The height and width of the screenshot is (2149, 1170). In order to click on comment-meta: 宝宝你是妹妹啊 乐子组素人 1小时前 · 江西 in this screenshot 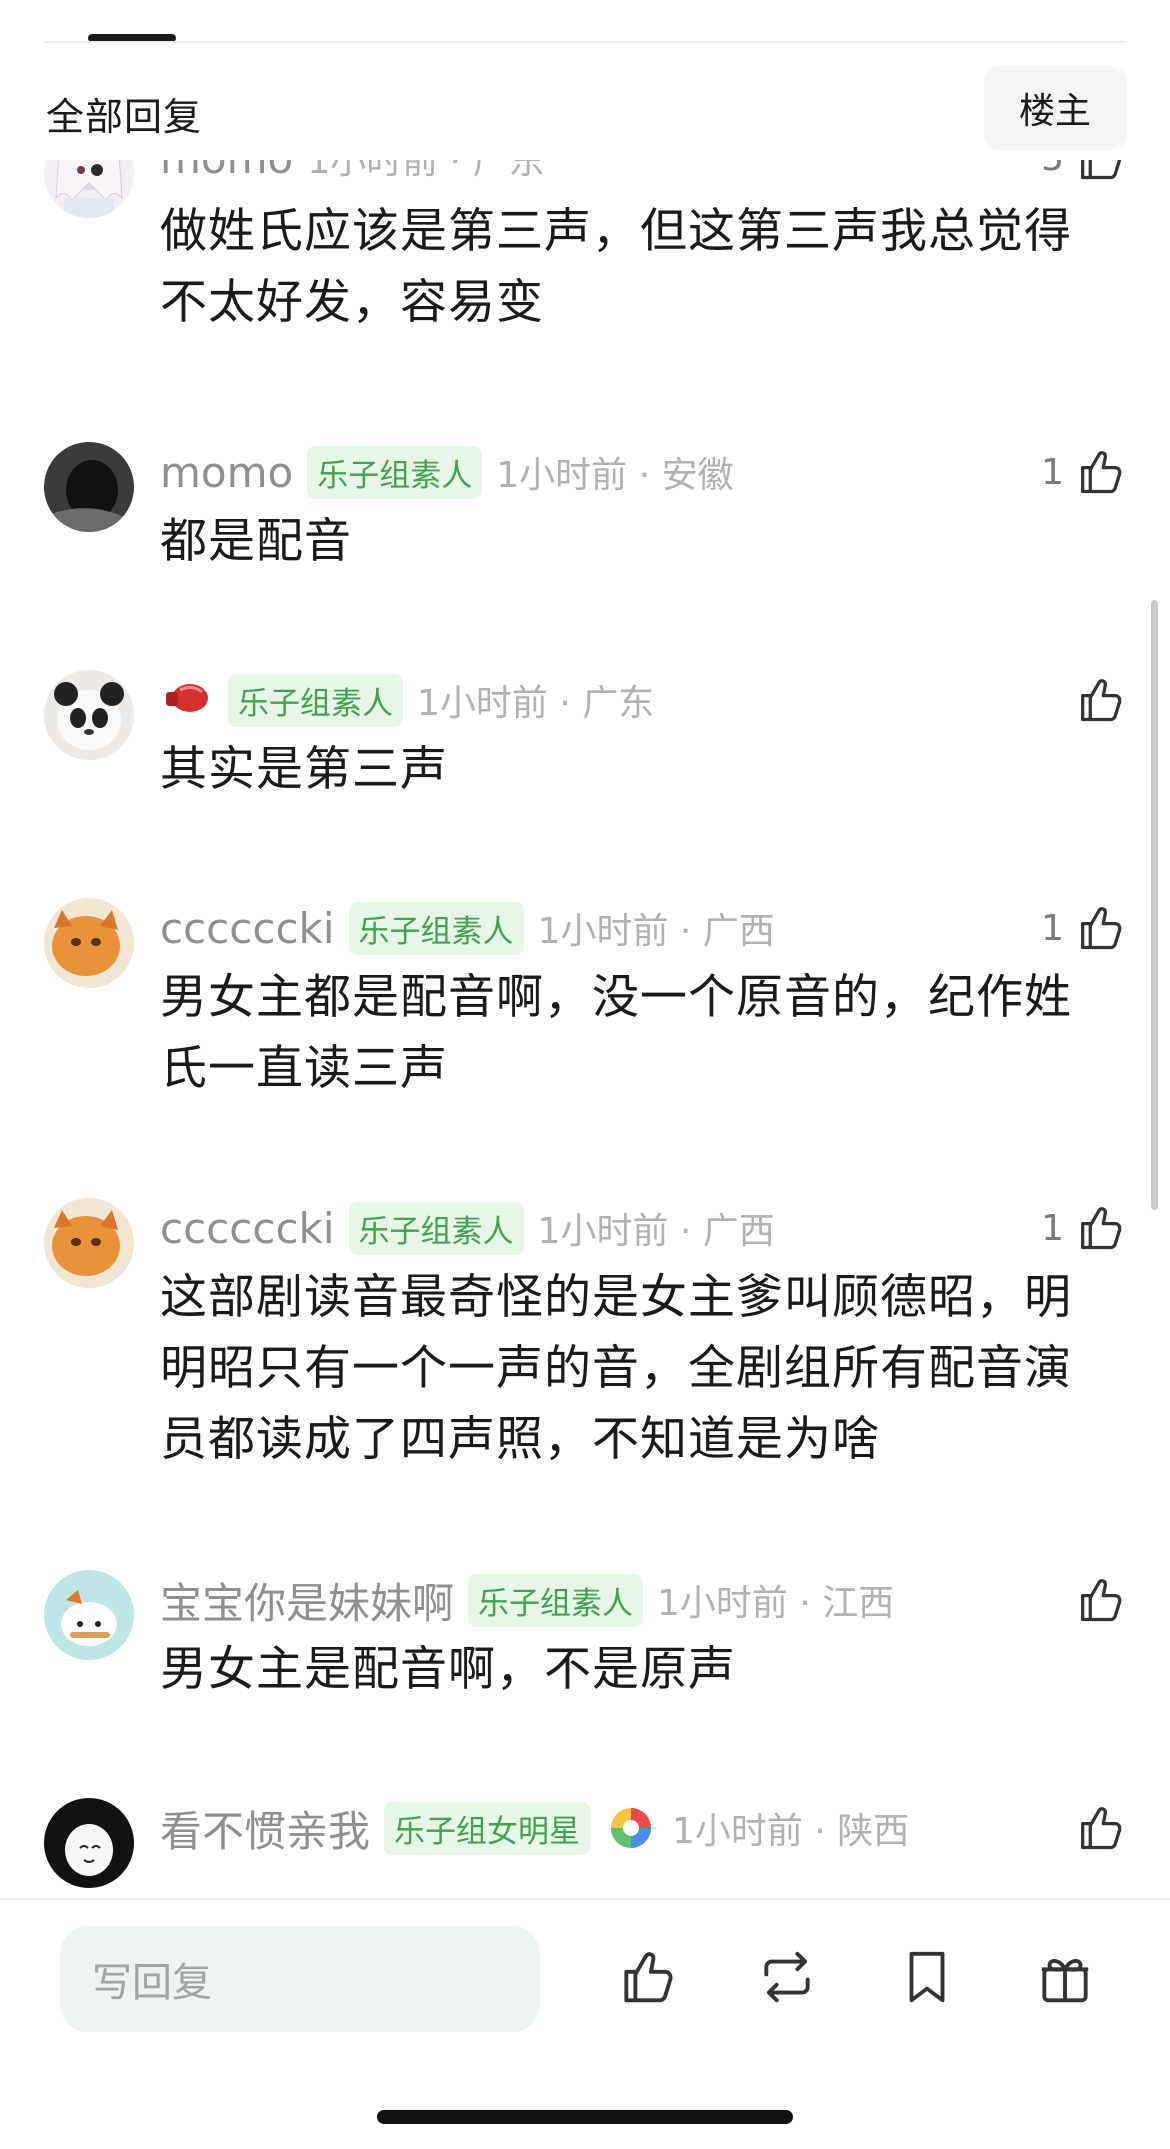, I will do `click(575, 1600)`.